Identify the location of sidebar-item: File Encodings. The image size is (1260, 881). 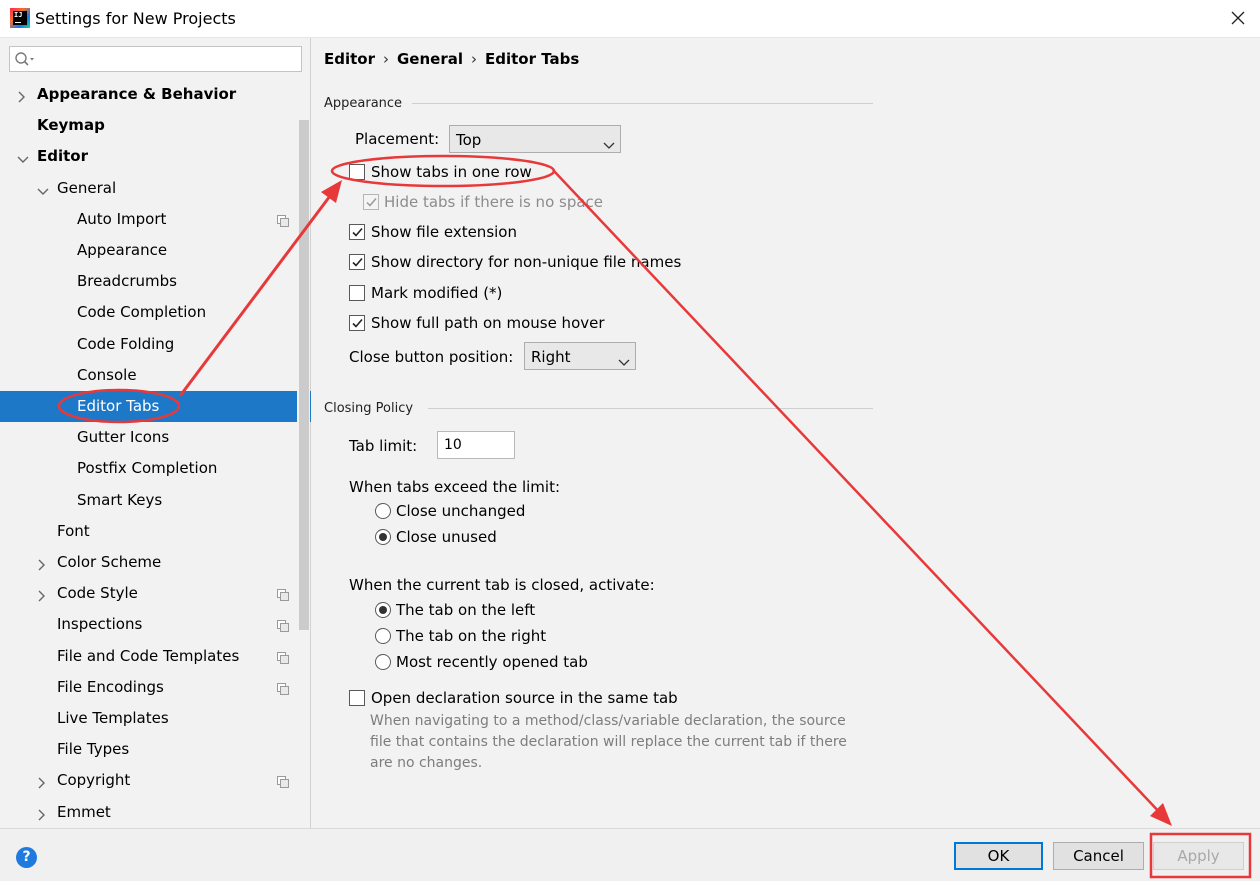
(155, 687).